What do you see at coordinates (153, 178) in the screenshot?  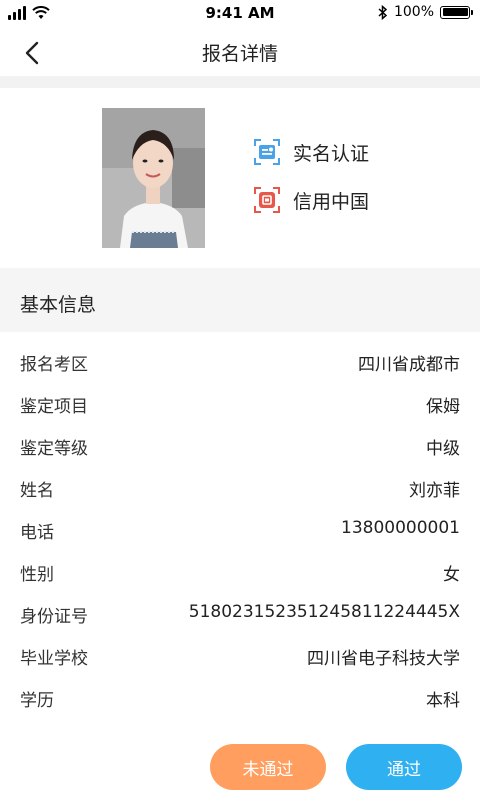 I see `avatar-photo` at bounding box center [153, 178].